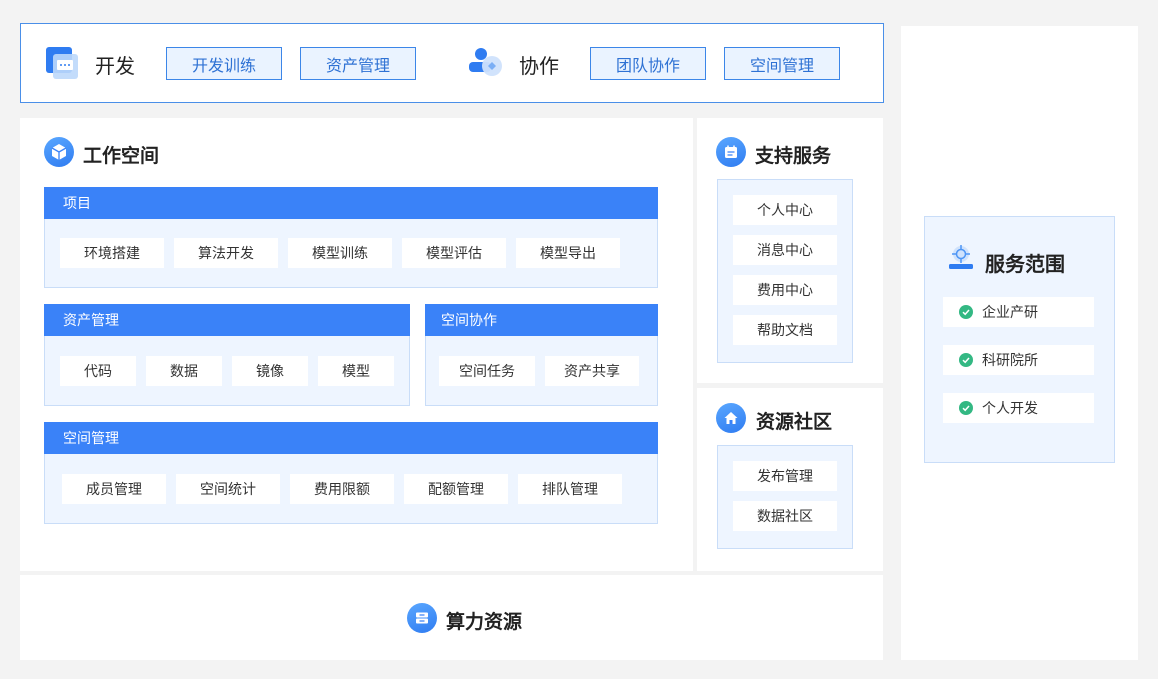 The image size is (1158, 679). Describe the element at coordinates (539, 66) in the screenshot. I see `collaborate-label: 协作` at that location.